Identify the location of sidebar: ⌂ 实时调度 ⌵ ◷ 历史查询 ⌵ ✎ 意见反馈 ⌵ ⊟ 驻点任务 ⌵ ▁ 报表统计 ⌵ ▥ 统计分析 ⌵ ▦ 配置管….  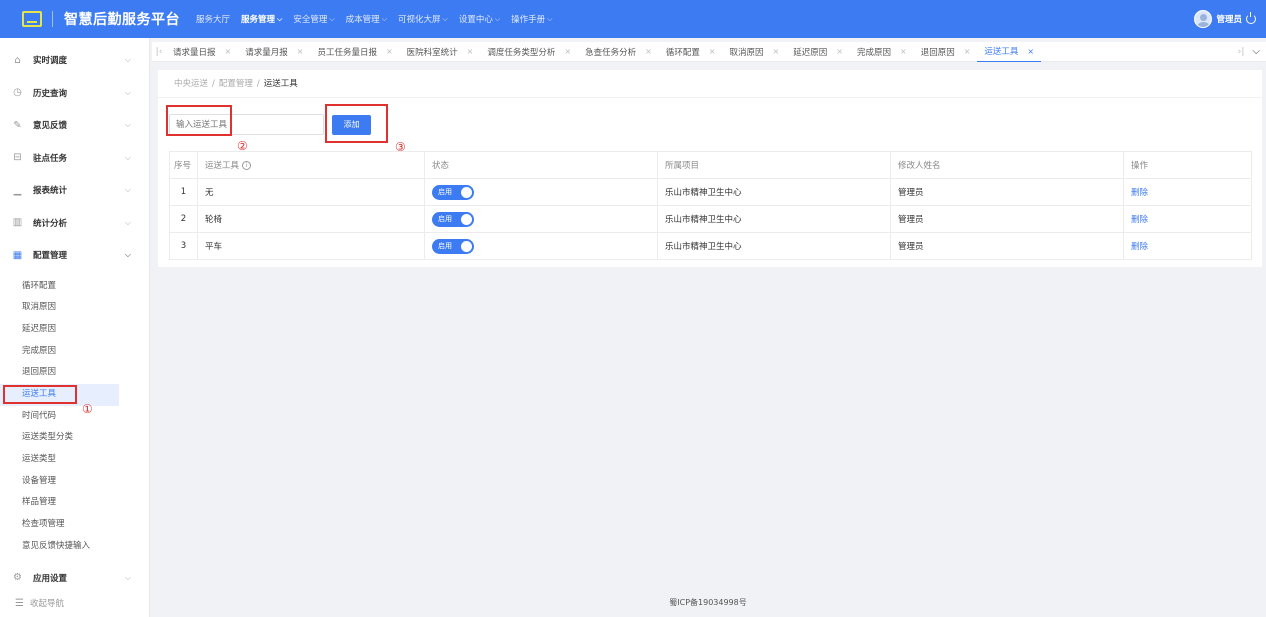
(75, 327).